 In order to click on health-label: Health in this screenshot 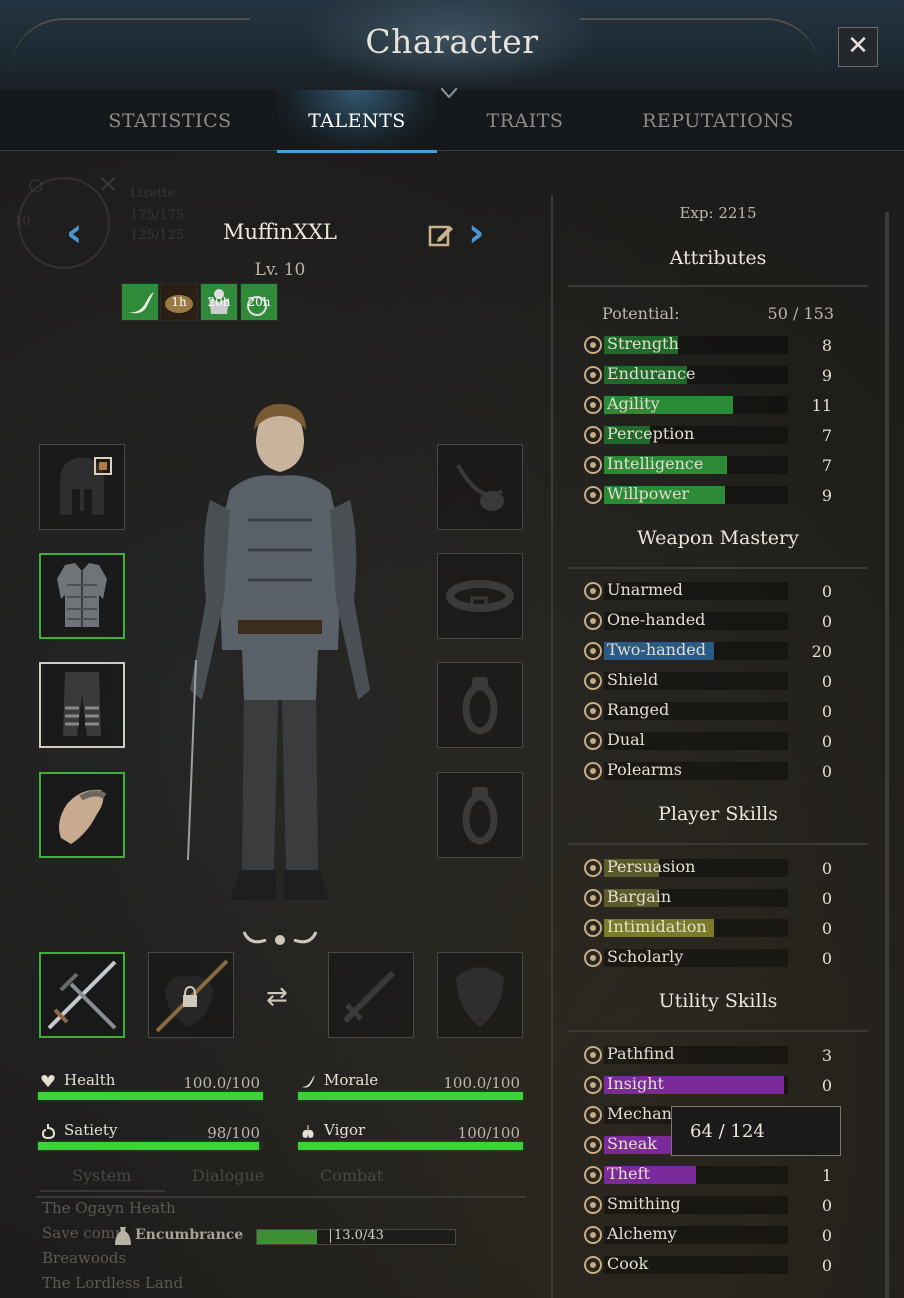, I will do `click(90, 1080)`.